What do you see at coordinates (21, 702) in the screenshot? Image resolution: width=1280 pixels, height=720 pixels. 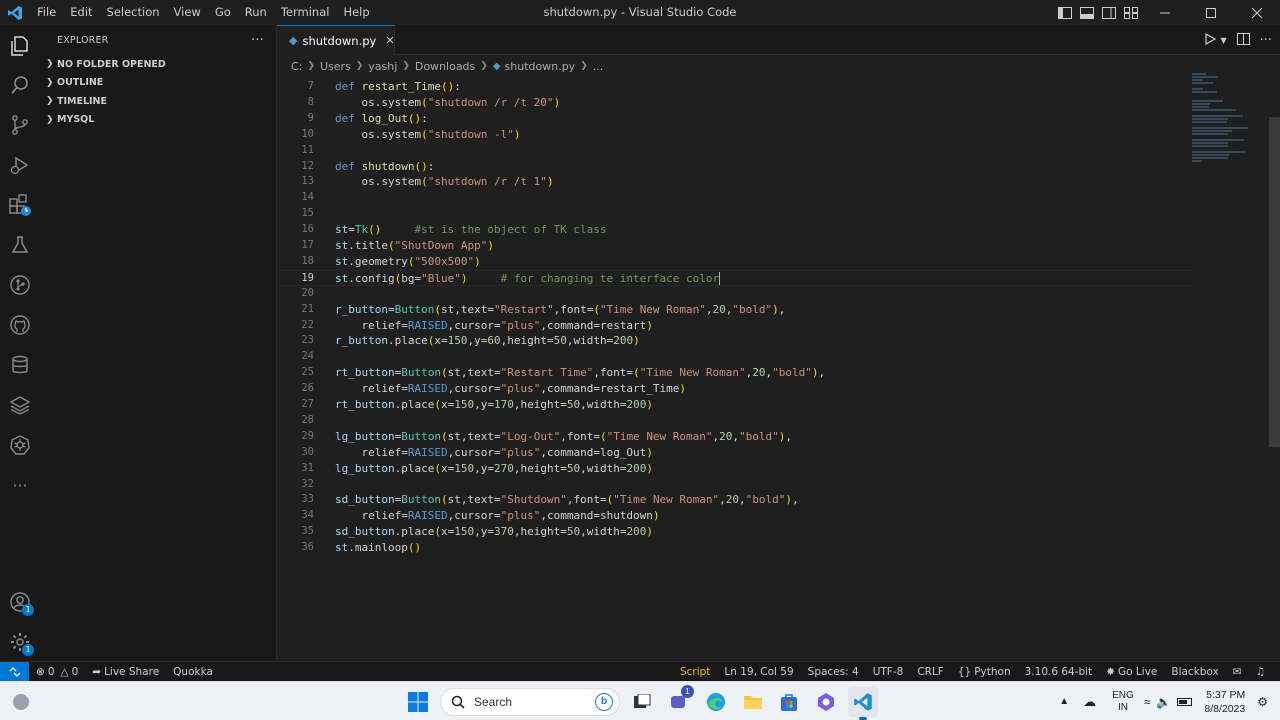 I see `widgets-icon` at bounding box center [21, 702].